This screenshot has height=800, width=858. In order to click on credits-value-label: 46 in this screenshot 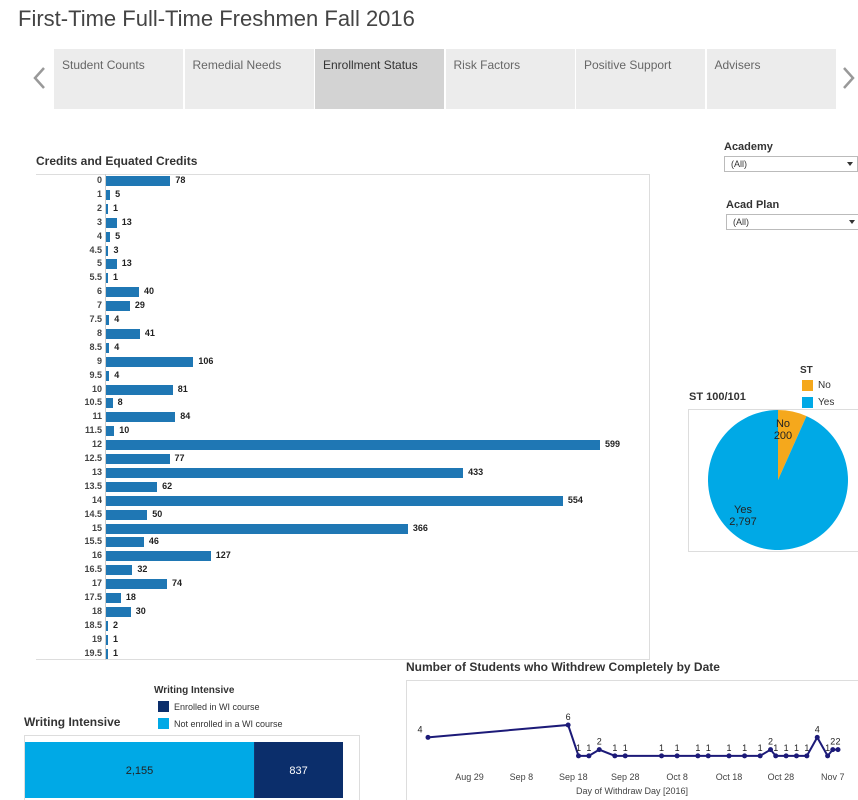, I will do `click(153, 541)`.